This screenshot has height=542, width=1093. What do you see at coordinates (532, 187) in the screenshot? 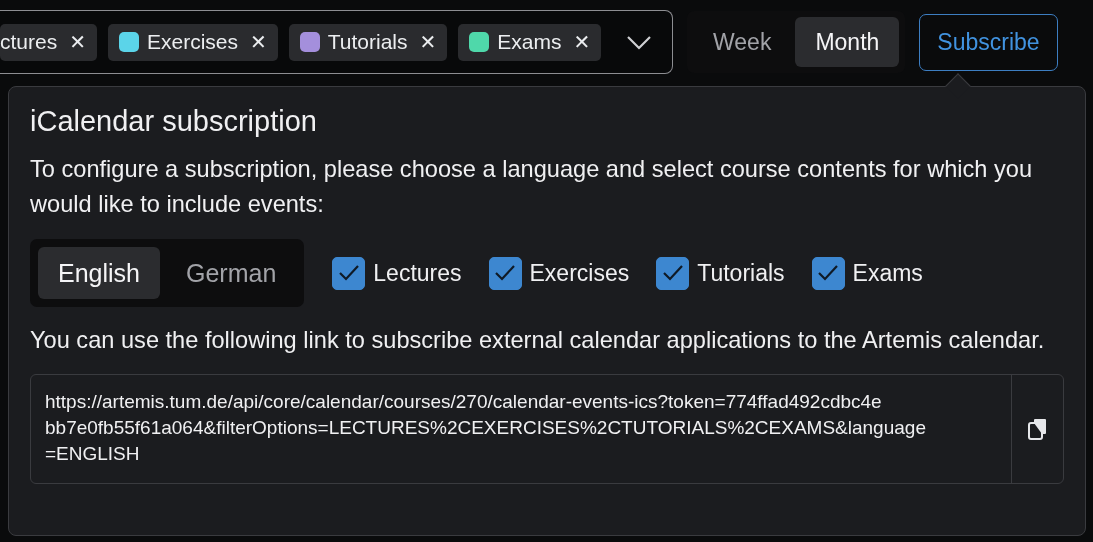
I see `intro-text: To configure a subscription, please choose a language and select course contents for which you would like to include events:` at bounding box center [532, 187].